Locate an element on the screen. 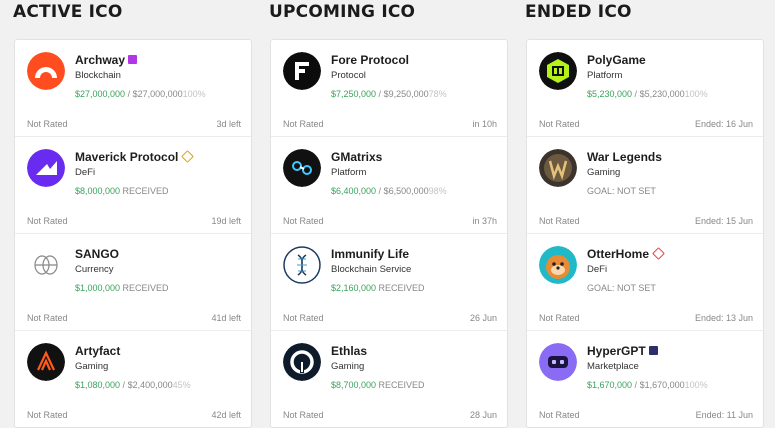 The image size is (775, 428). immunify-logo is located at coordinates (302, 265).